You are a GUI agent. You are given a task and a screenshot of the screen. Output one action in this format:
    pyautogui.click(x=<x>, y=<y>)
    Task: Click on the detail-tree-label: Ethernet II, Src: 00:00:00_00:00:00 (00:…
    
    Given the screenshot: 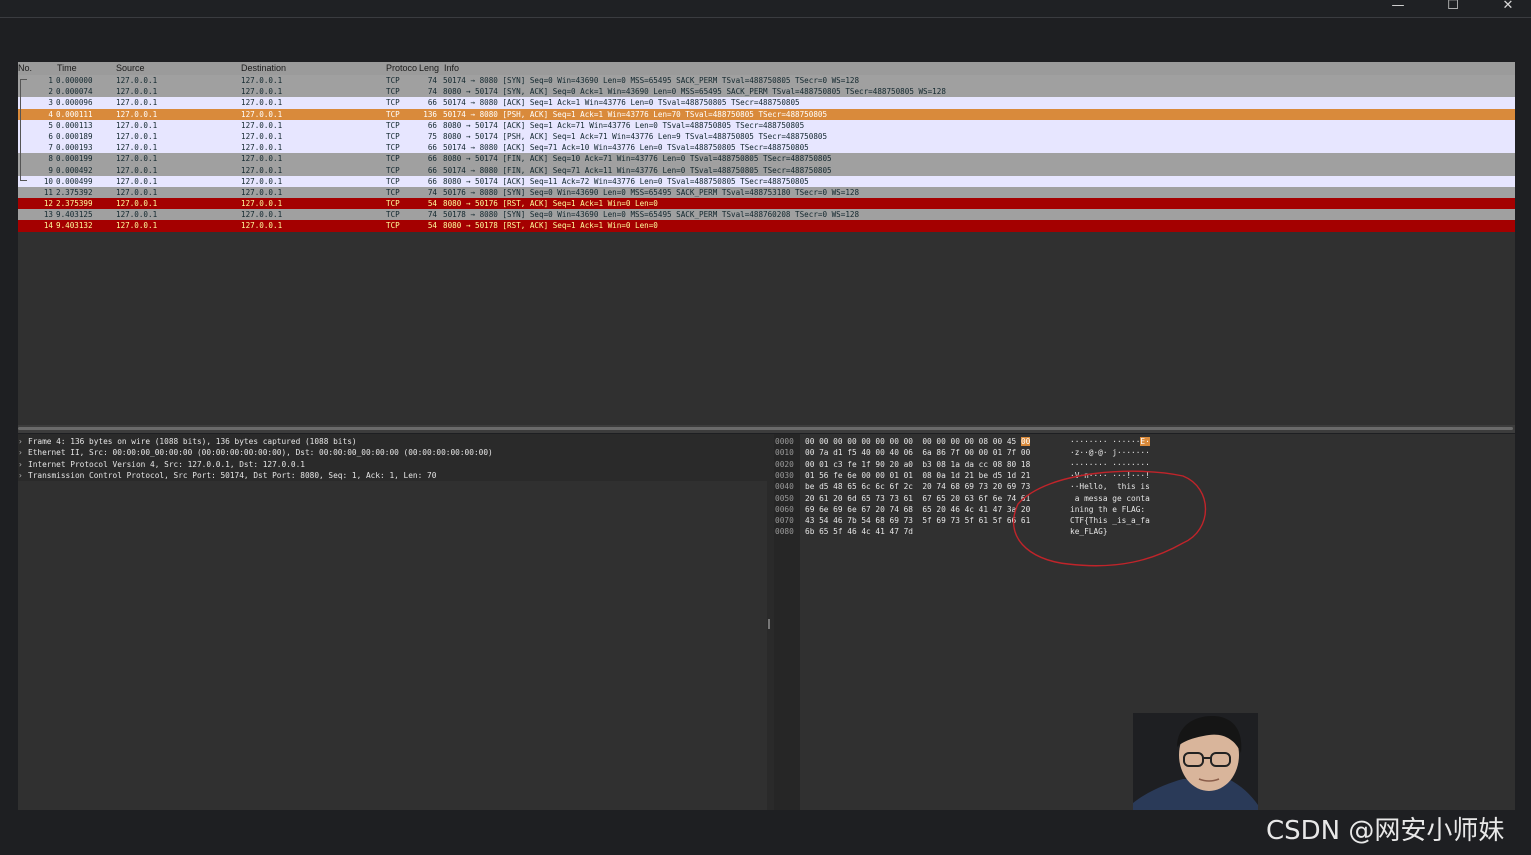 What is the action you would take?
    pyautogui.click(x=260, y=453)
    